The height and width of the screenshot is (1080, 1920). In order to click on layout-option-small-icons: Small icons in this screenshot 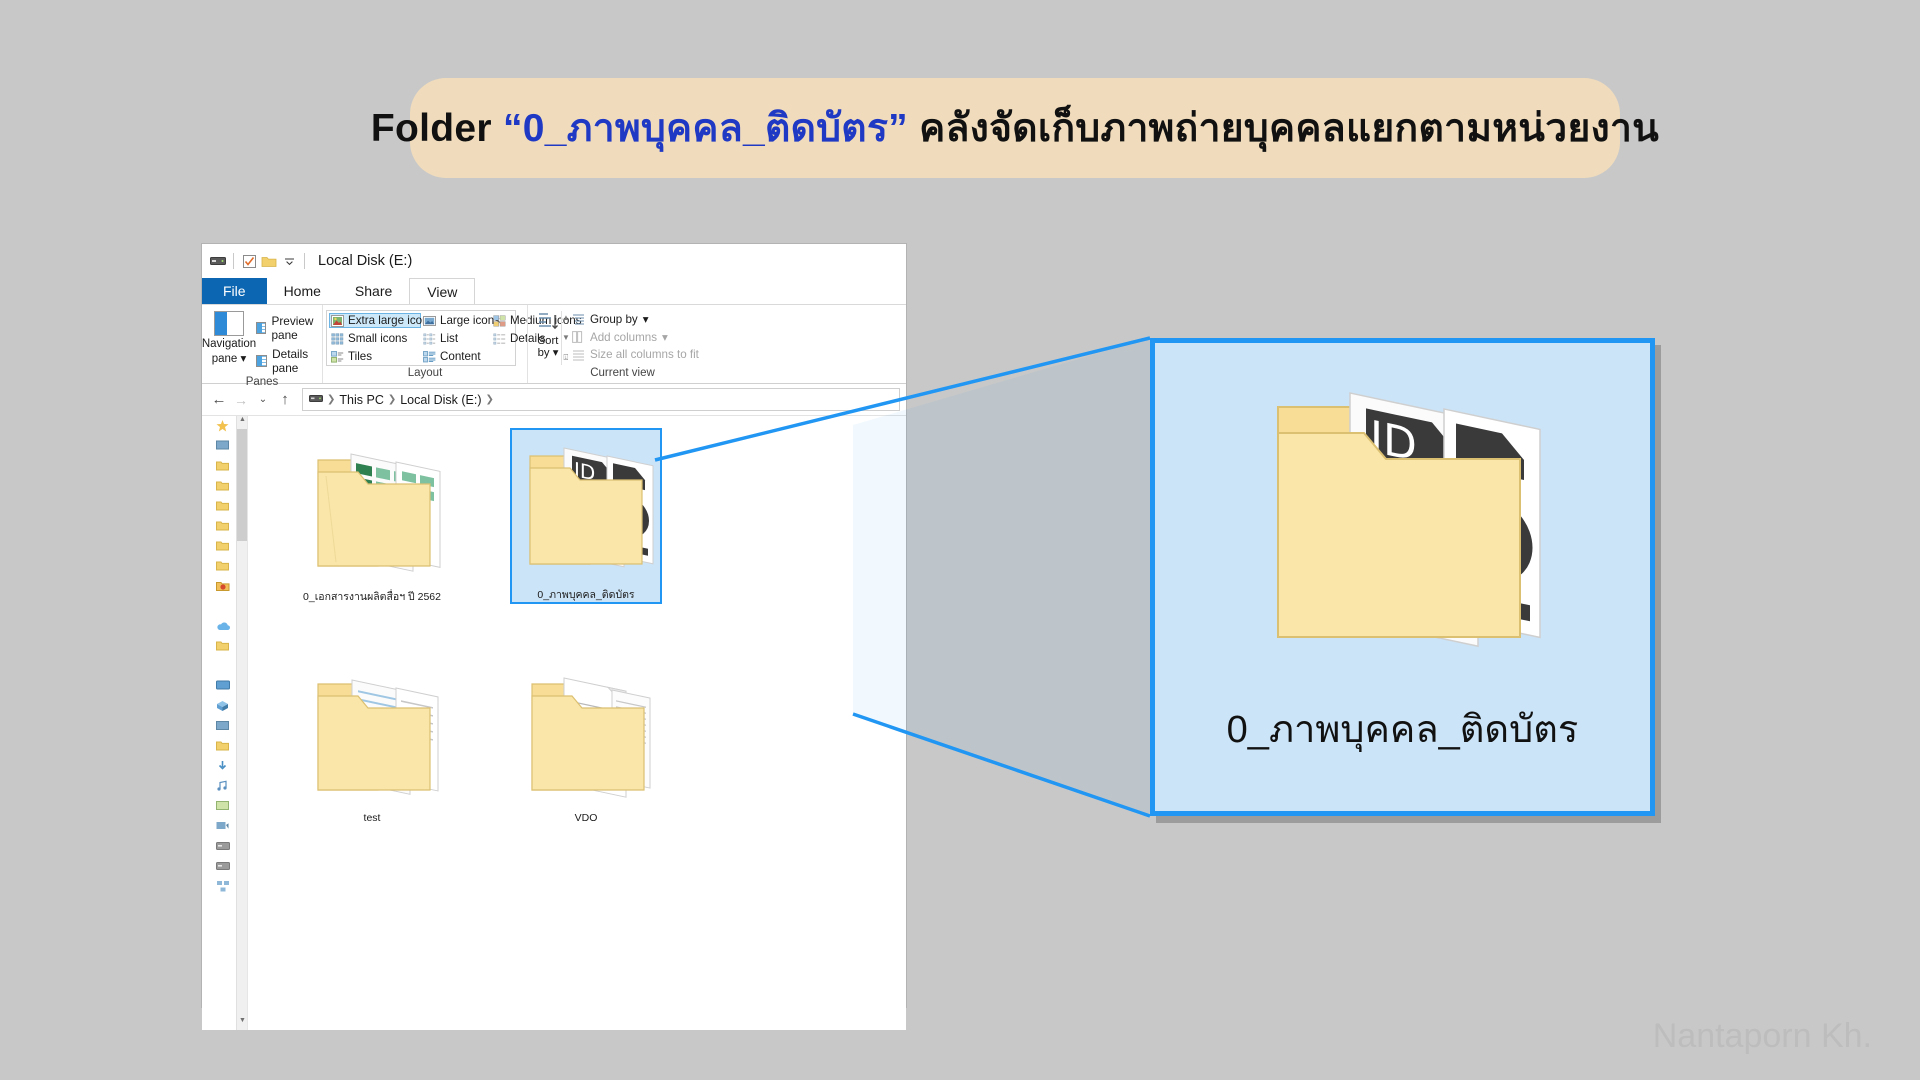, I will do `click(375, 338)`.